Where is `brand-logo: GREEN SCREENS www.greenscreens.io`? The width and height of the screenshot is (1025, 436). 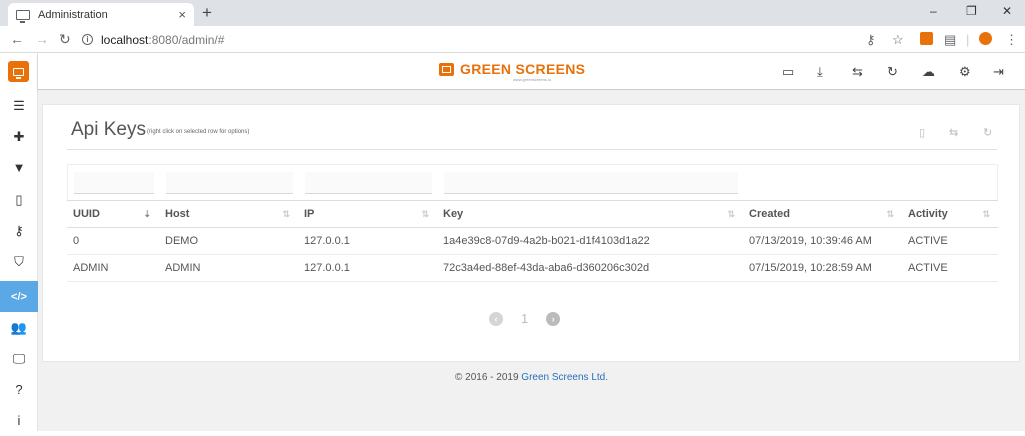
brand-logo: GREEN SCREENS www.greenscreens.io is located at coordinates (512, 71).